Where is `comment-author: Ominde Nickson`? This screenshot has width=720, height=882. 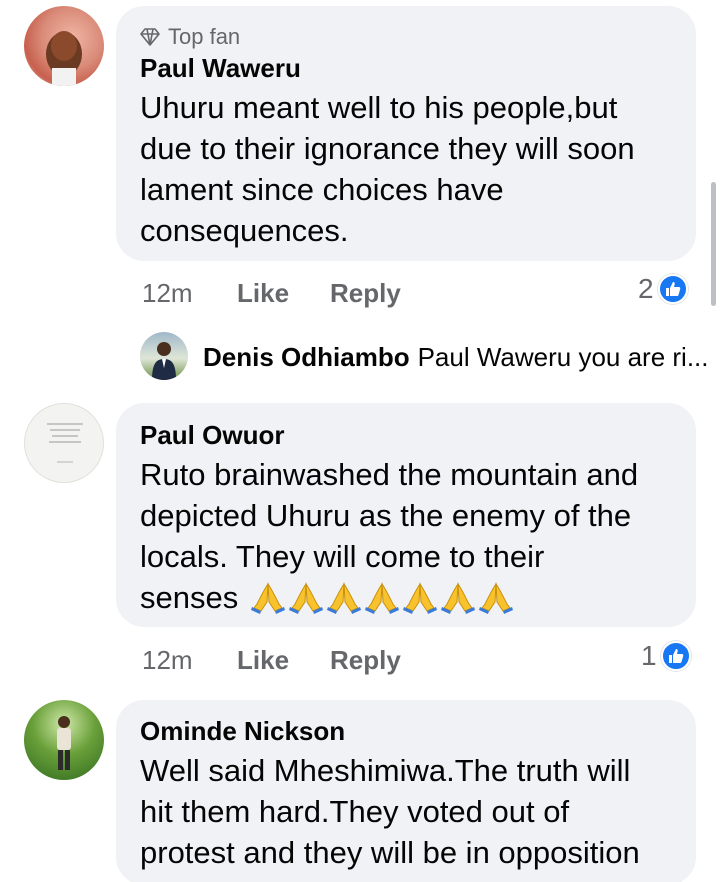
comment-author: Ominde Nickson is located at coordinates (242, 731).